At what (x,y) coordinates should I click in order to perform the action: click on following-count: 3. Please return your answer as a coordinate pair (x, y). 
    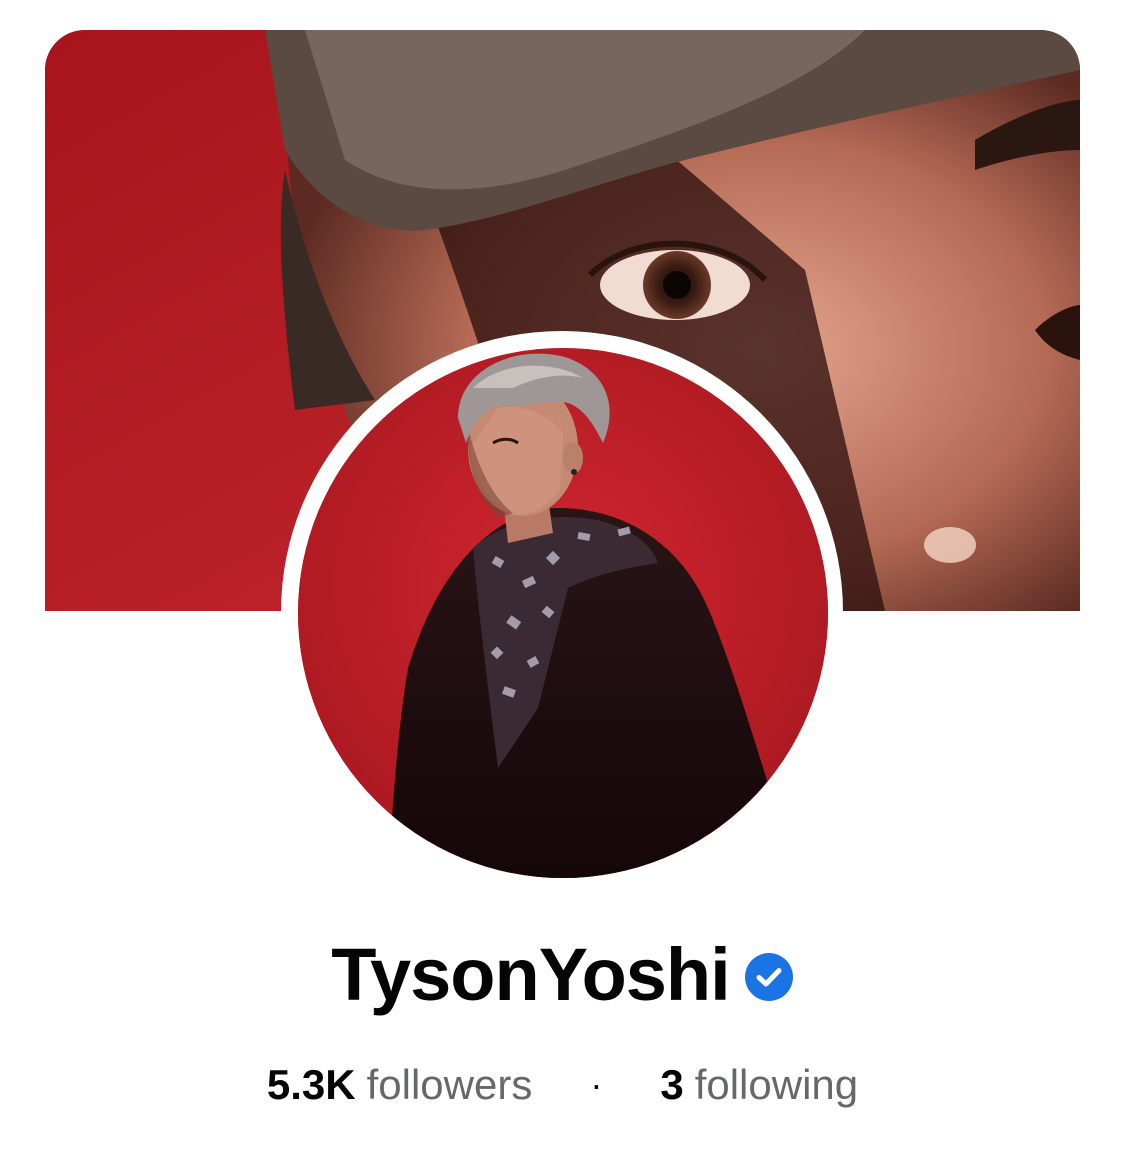
    Looking at the image, I should click on (672, 1084).